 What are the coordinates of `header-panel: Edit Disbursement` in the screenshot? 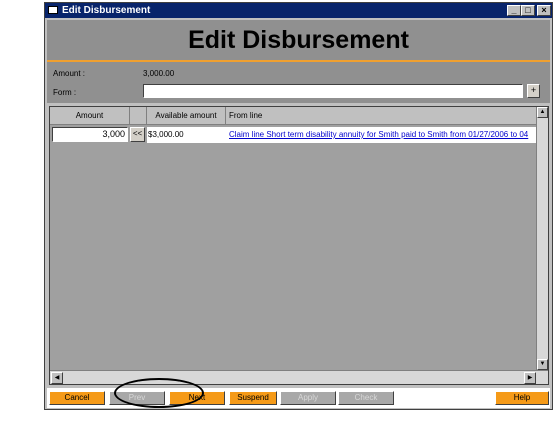 It's located at (298, 40).